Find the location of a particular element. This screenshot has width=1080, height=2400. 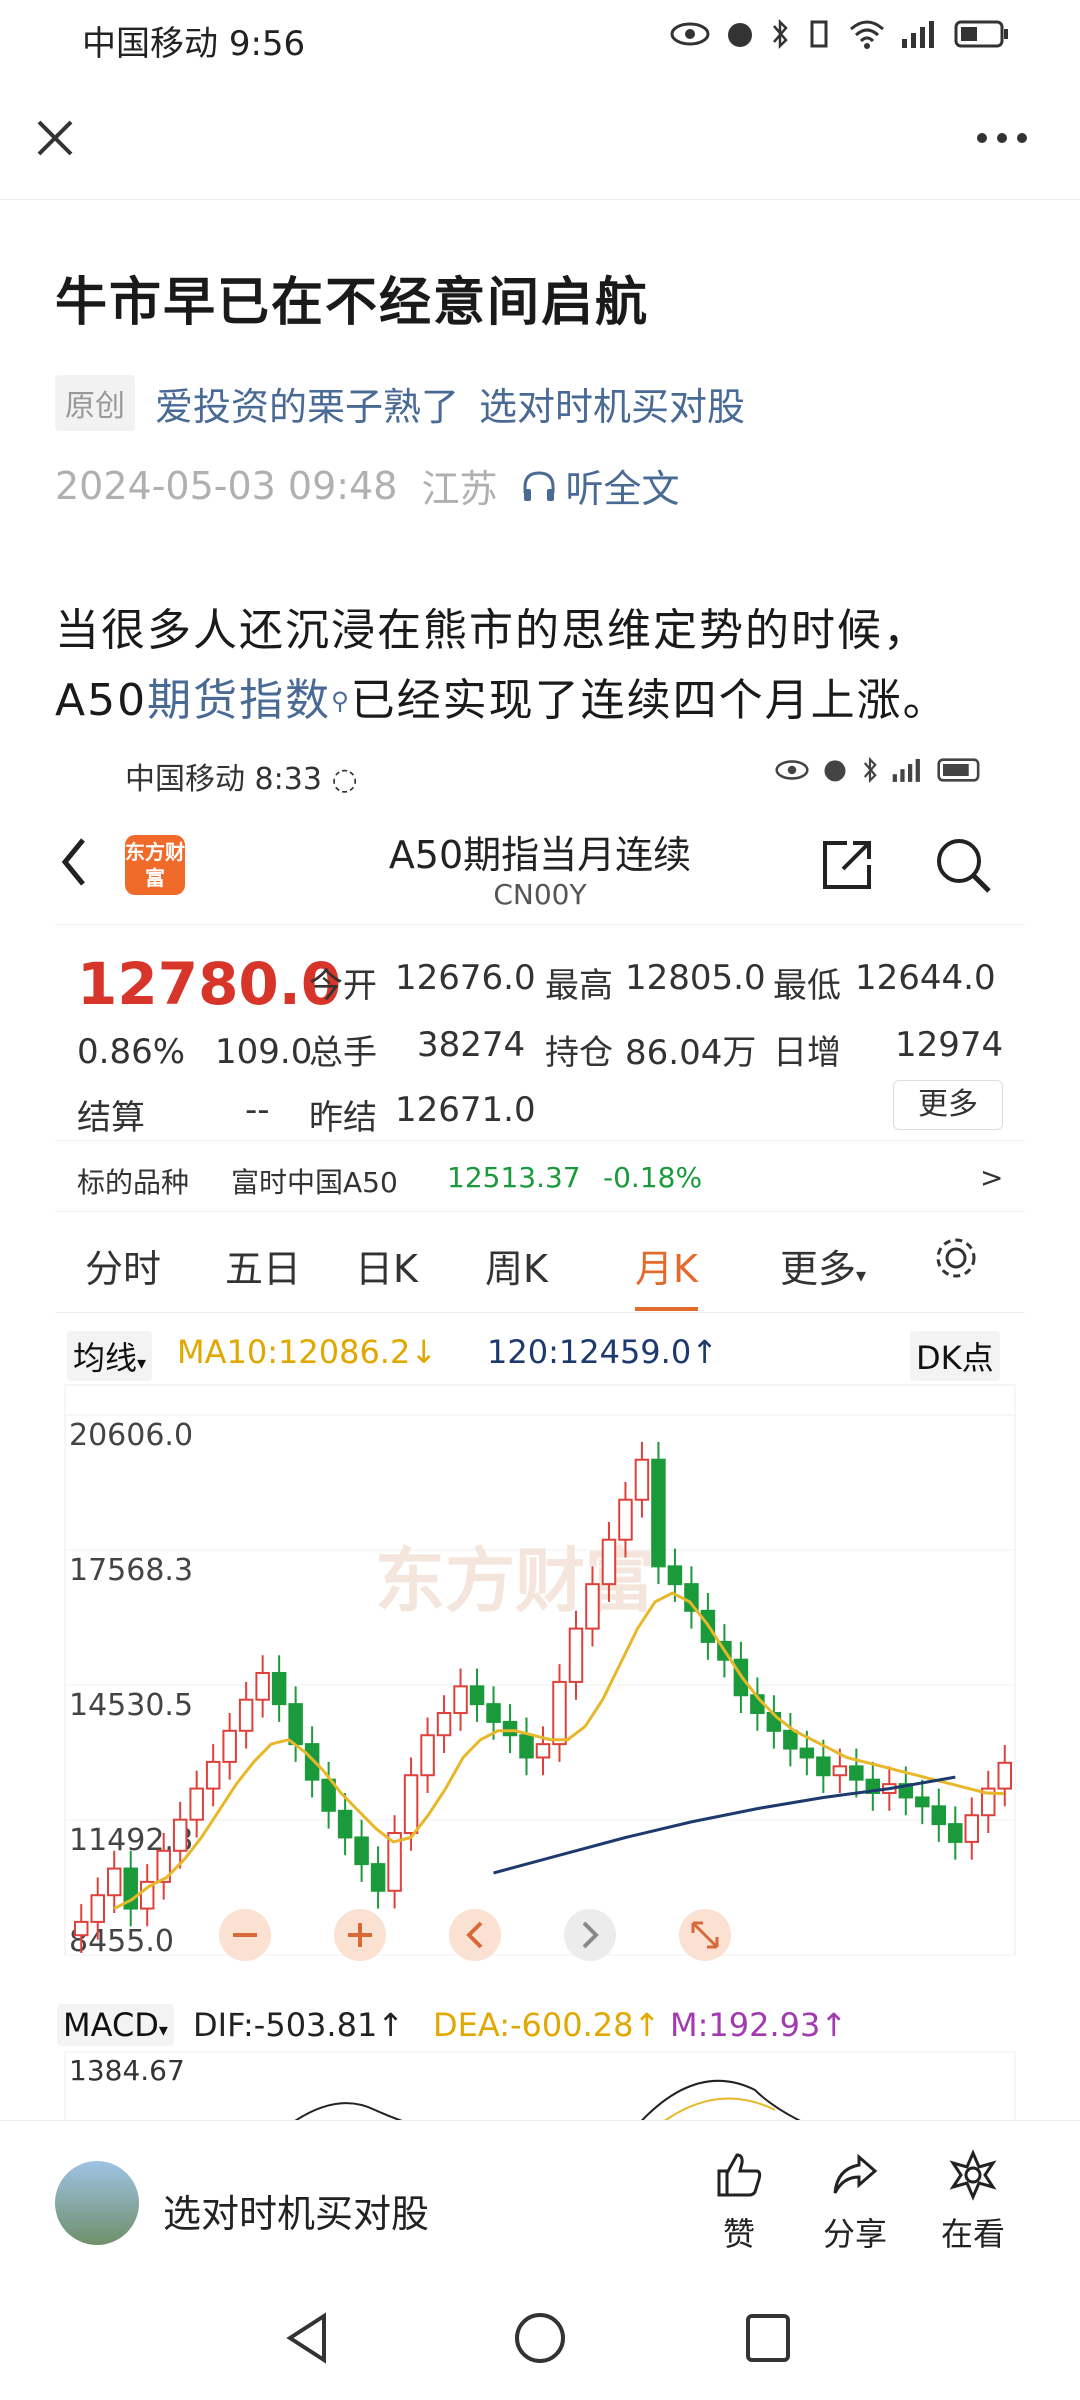

avatar is located at coordinates (97, 2203).